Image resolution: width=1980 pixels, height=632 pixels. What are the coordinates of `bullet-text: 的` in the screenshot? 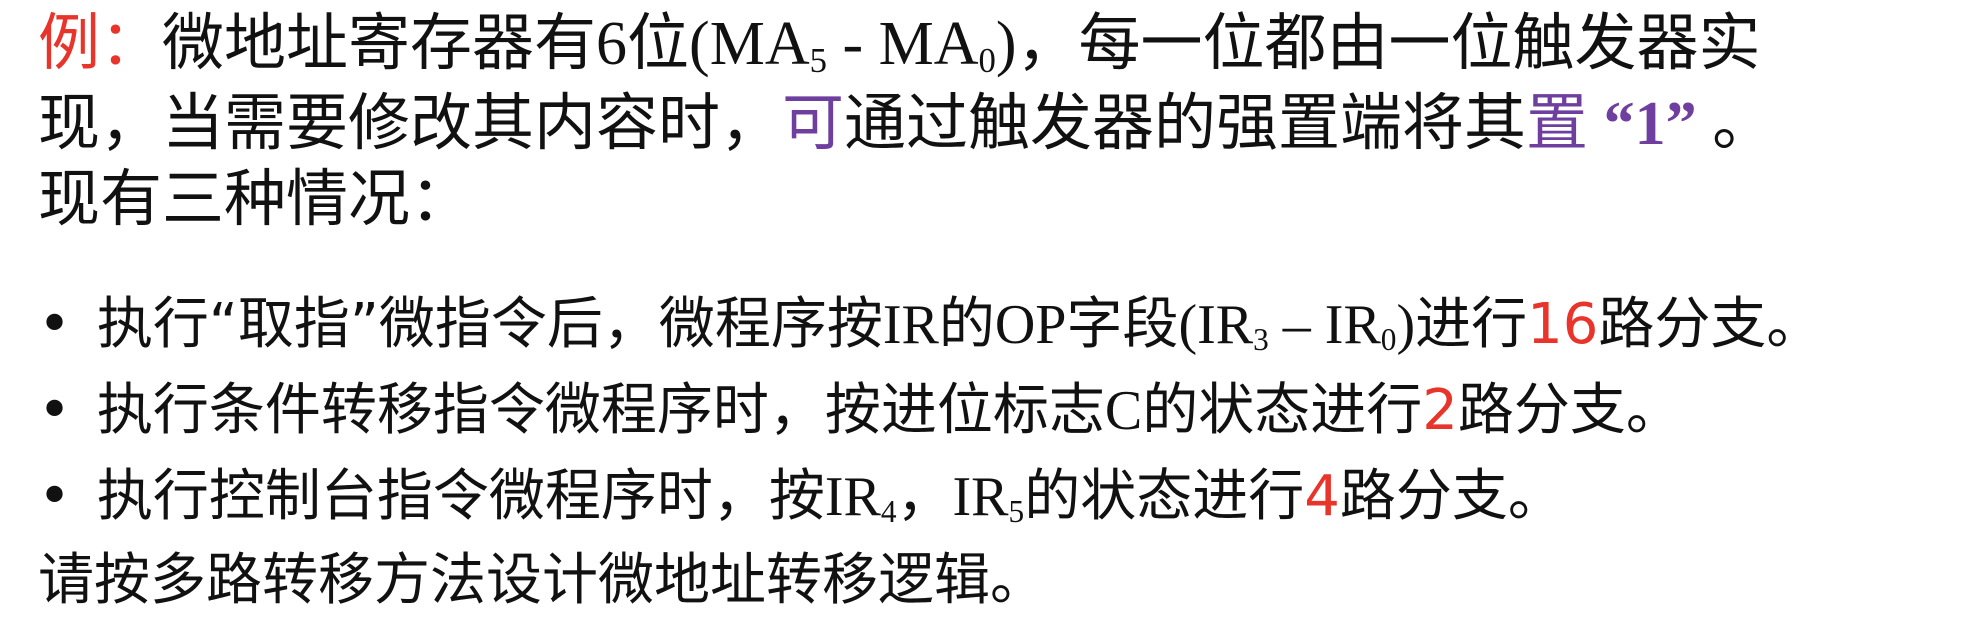 It's located at (966, 324).